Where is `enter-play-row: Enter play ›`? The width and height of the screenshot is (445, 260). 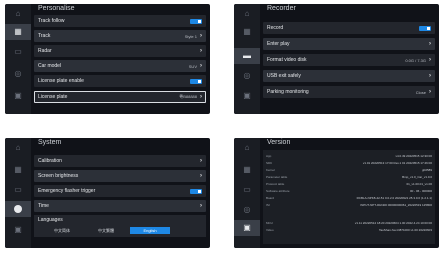
enter-play-row: Enter play › is located at coordinates (349, 44).